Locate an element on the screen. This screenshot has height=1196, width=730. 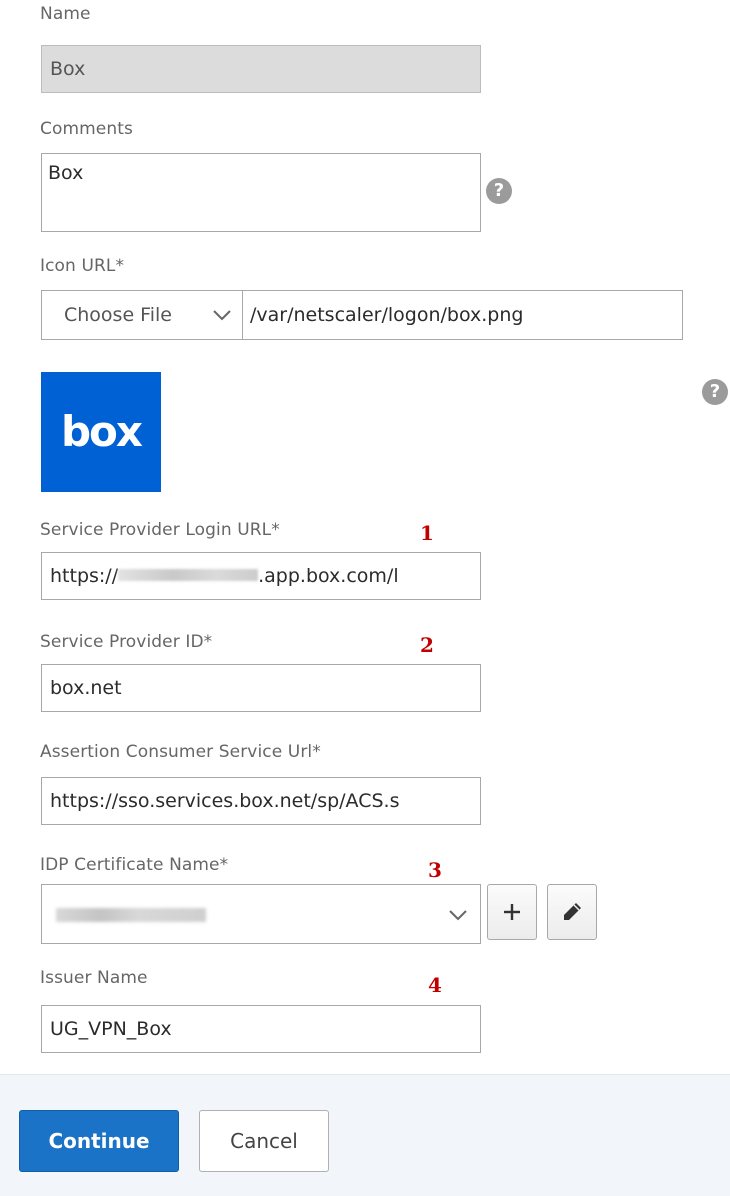
idp-cert-select is located at coordinates (261, 914).